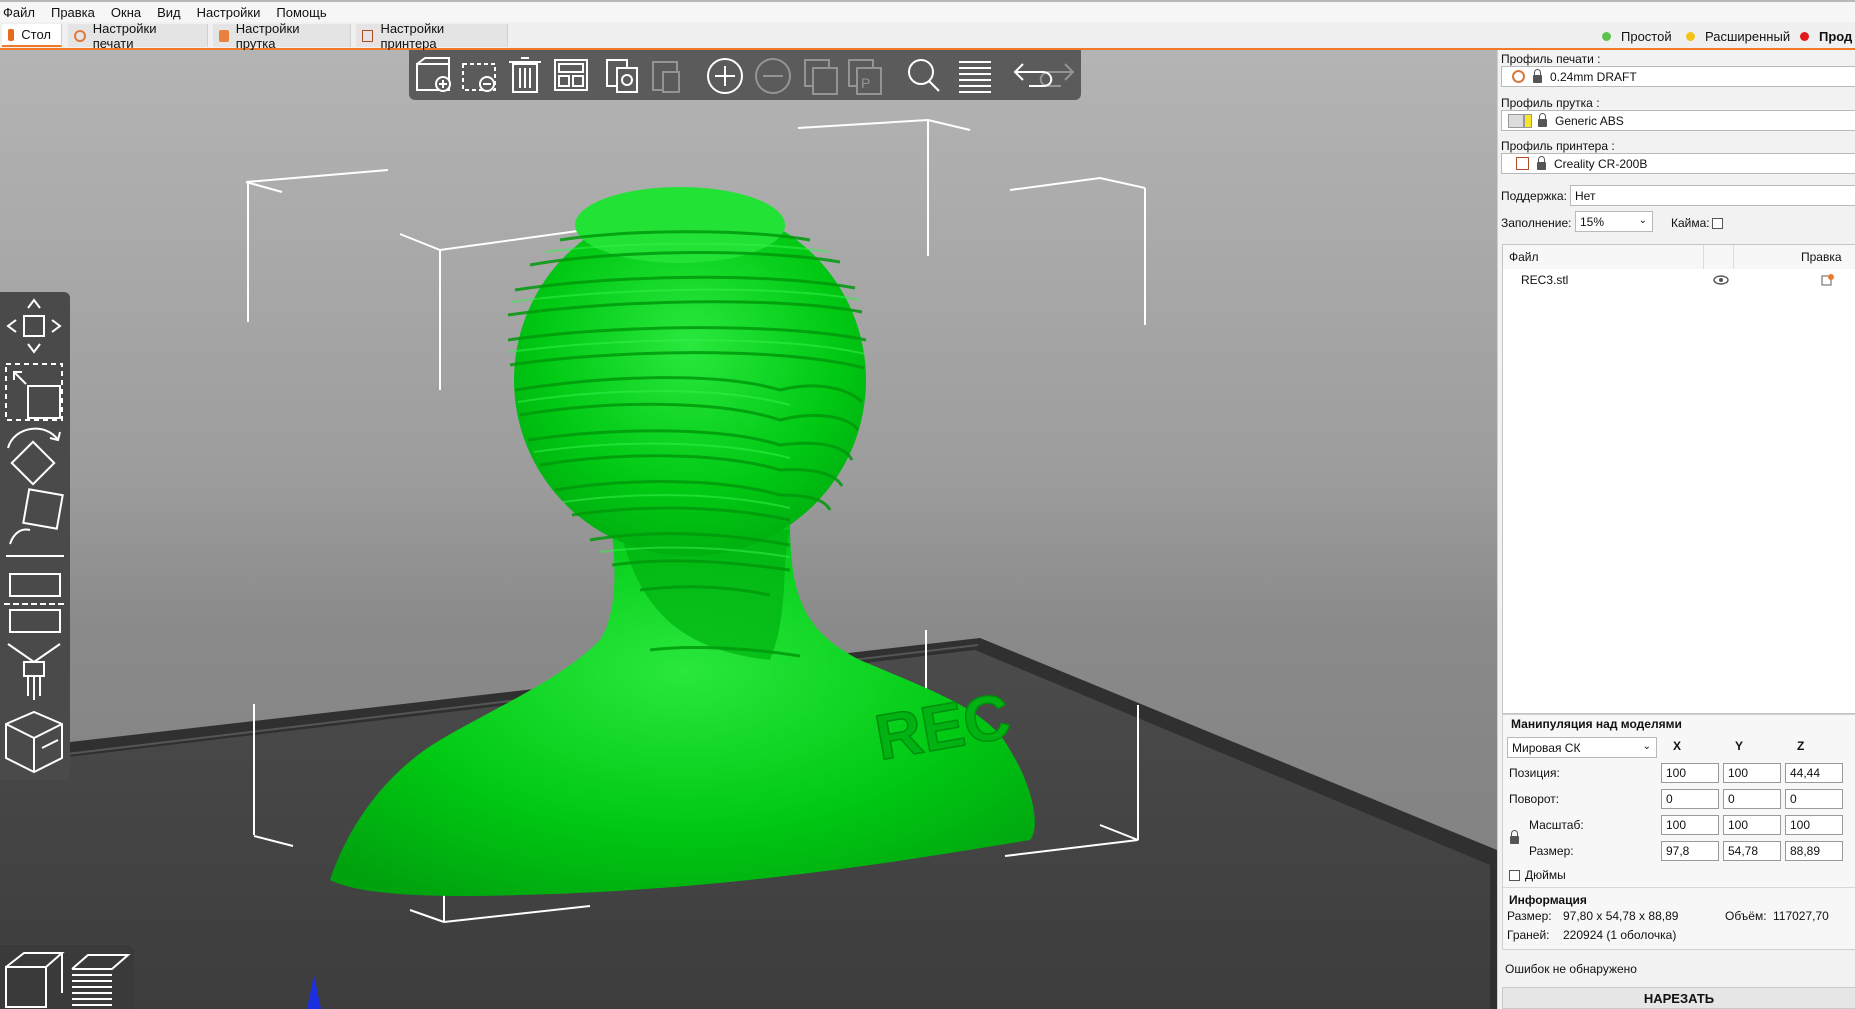 Image resolution: width=1855 pixels, height=1009 pixels. I want to click on position-label: Позиция:, so click(1534, 773).